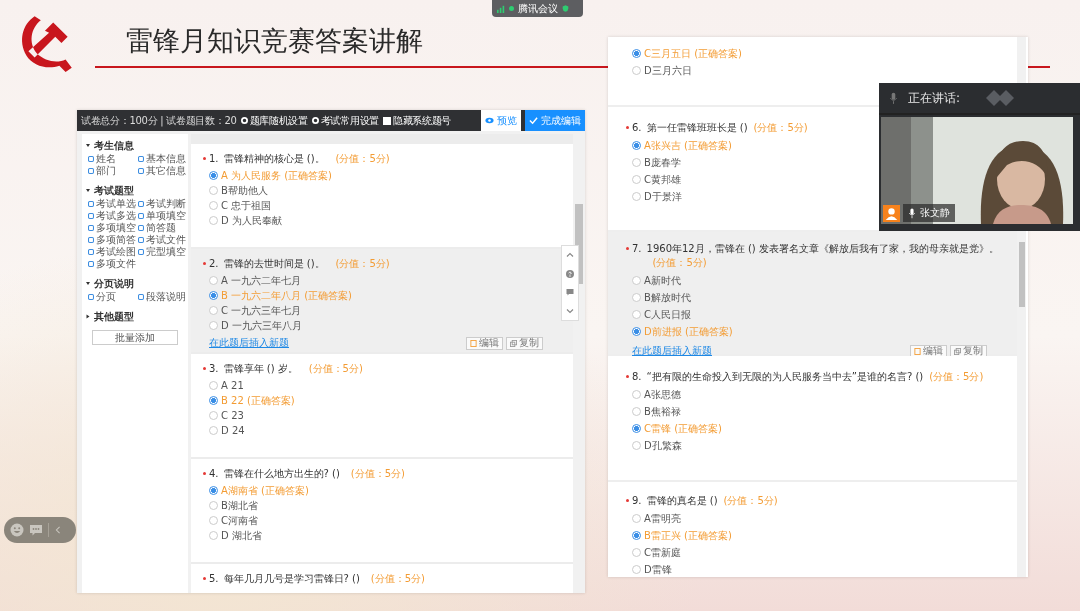 The image size is (1080, 611). Describe the element at coordinates (489, 120) in the screenshot. I see `eye-icon` at that location.